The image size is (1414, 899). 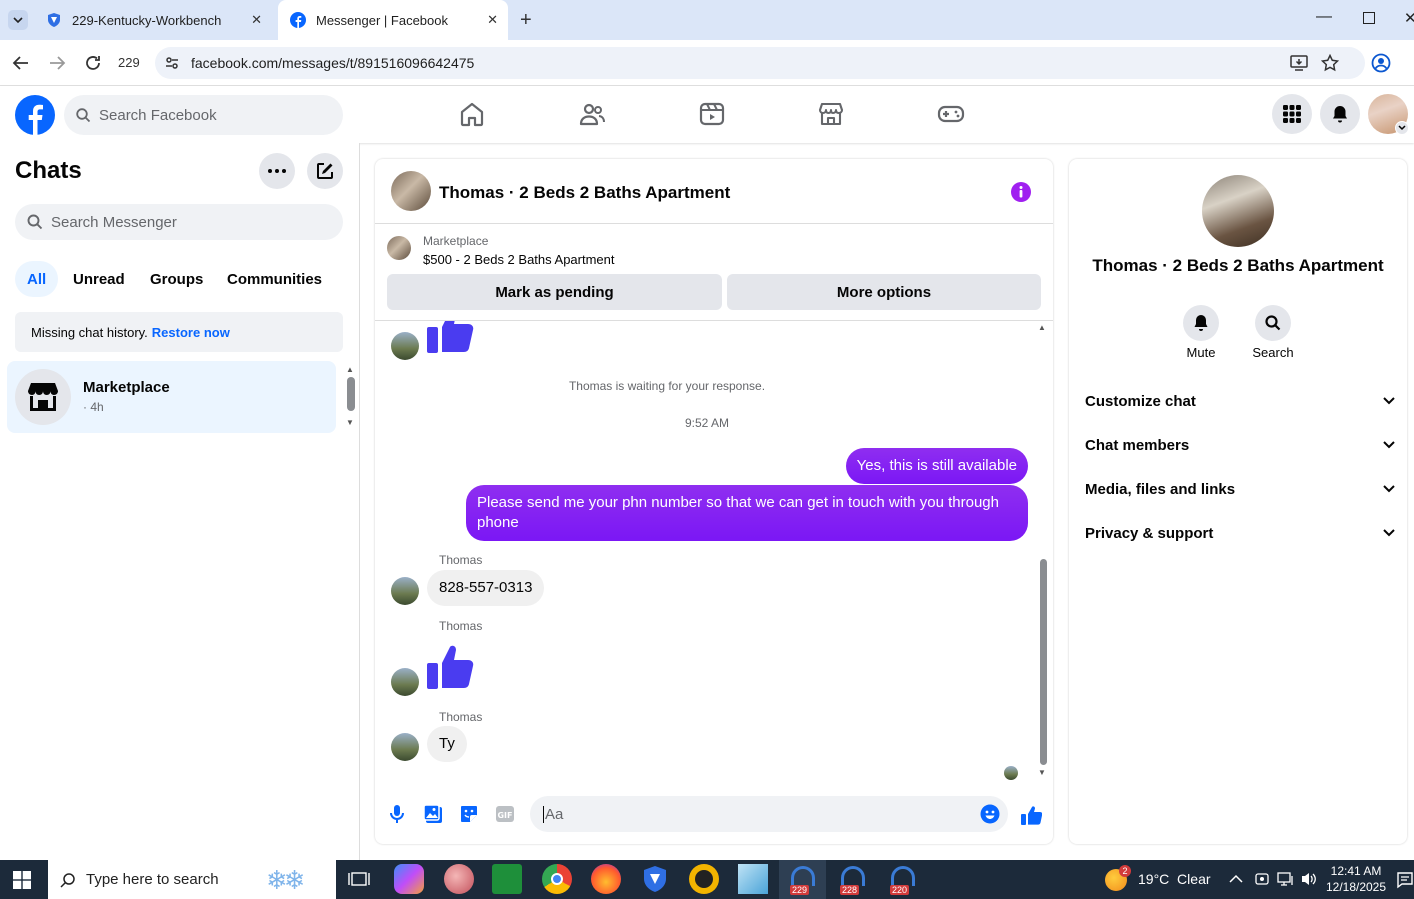 I want to click on new-tab-icon: +, so click(x=526, y=20).